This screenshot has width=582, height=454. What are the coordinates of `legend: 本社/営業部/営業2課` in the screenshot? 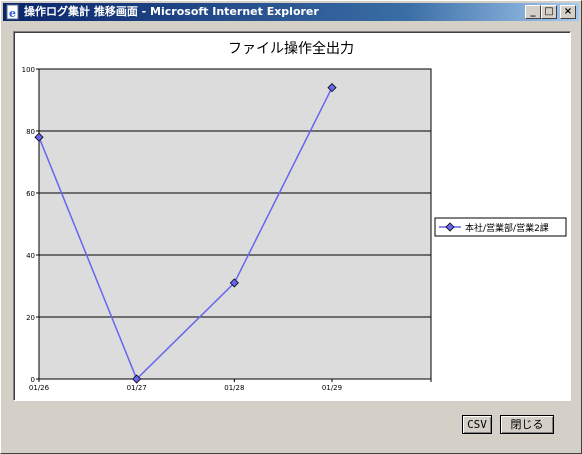 It's located at (500, 227).